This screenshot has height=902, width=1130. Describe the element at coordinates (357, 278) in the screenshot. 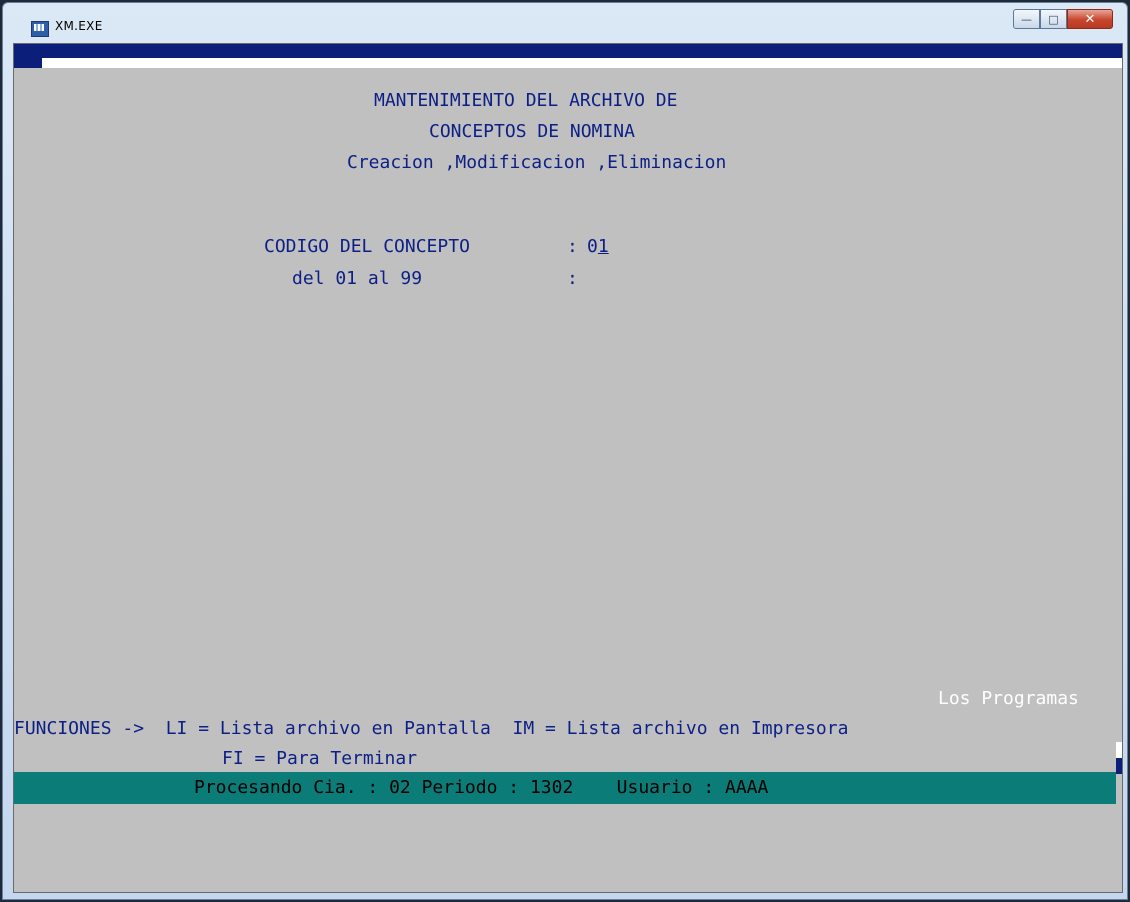

I see `field-hint: del 01 al 99` at that location.